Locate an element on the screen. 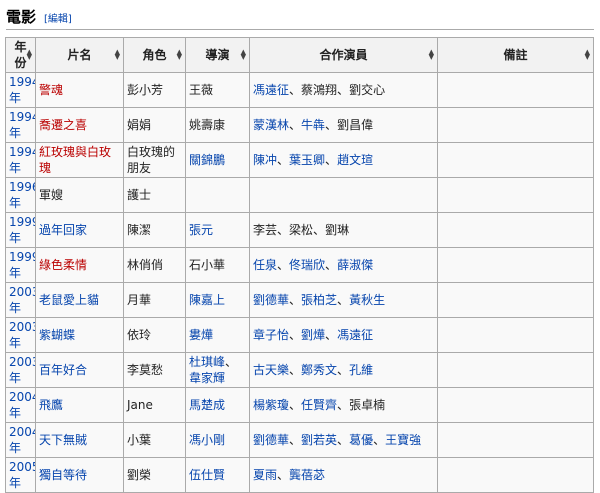 The image size is (600, 493). edit-link-label: 編輯 is located at coordinates (58, 19).